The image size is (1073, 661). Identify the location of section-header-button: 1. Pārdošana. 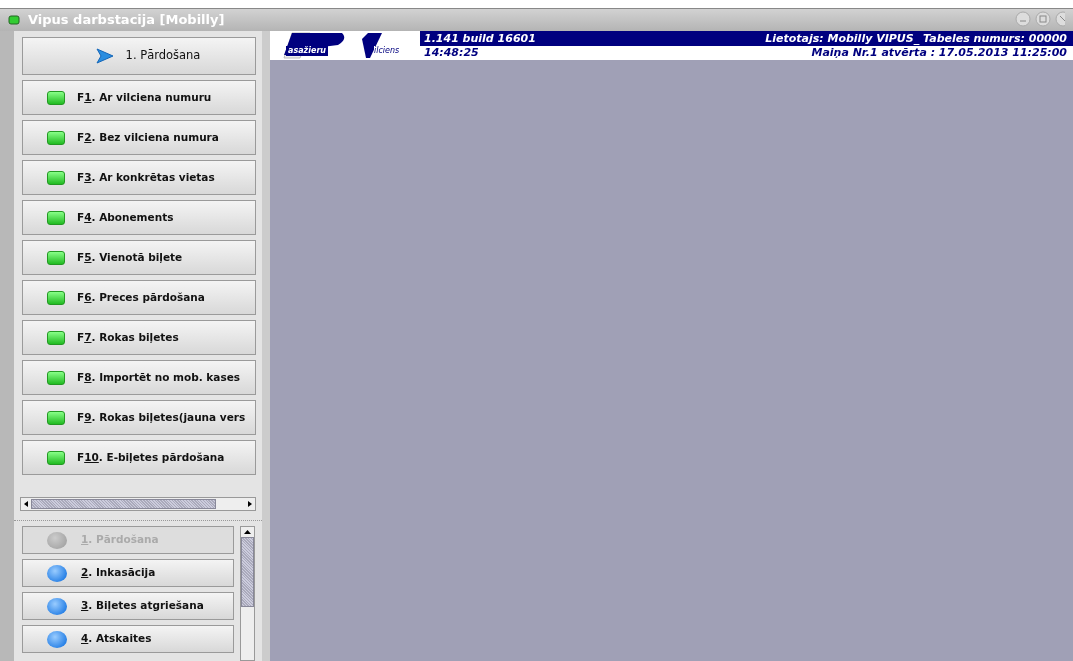
(139, 56).